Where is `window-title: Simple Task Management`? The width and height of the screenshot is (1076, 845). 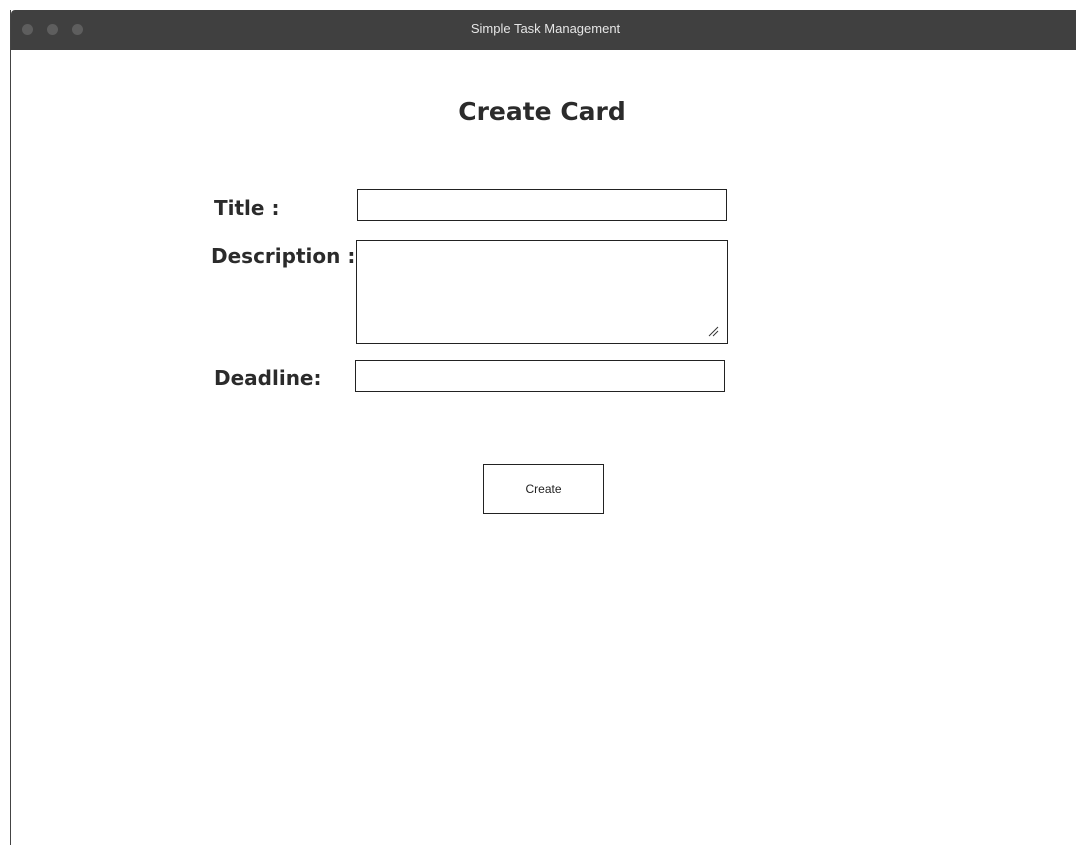
window-title: Simple Task Management is located at coordinates (545, 28).